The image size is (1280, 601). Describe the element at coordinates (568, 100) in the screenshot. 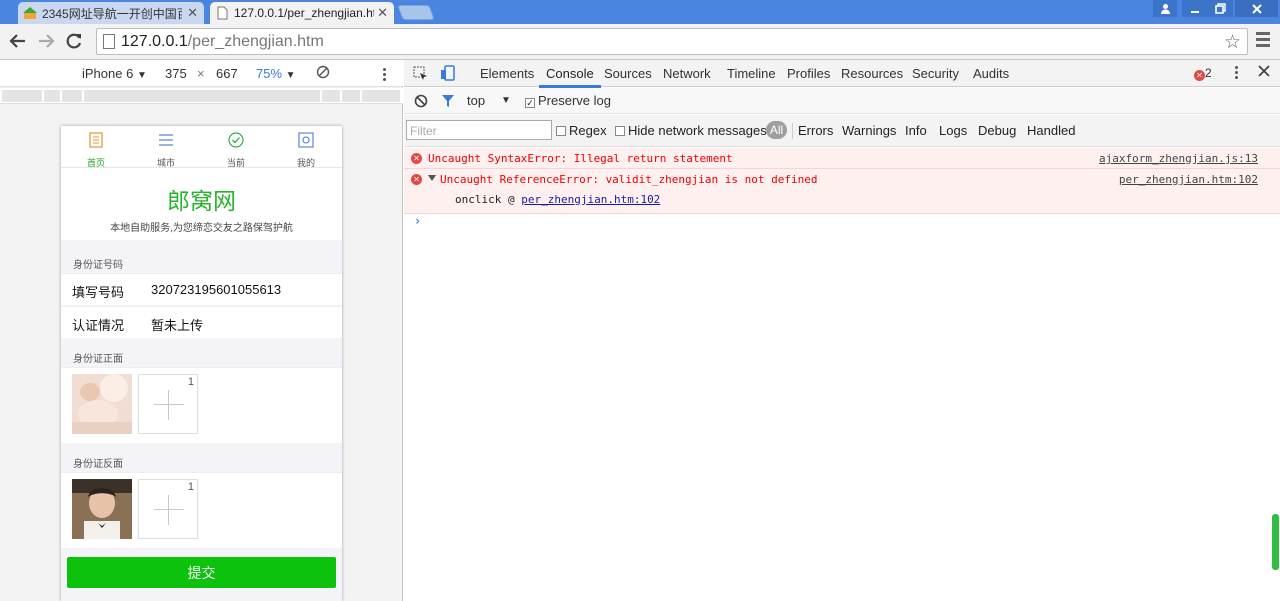

I see `preserve-log-checkbox: ✓ Preserve log` at that location.